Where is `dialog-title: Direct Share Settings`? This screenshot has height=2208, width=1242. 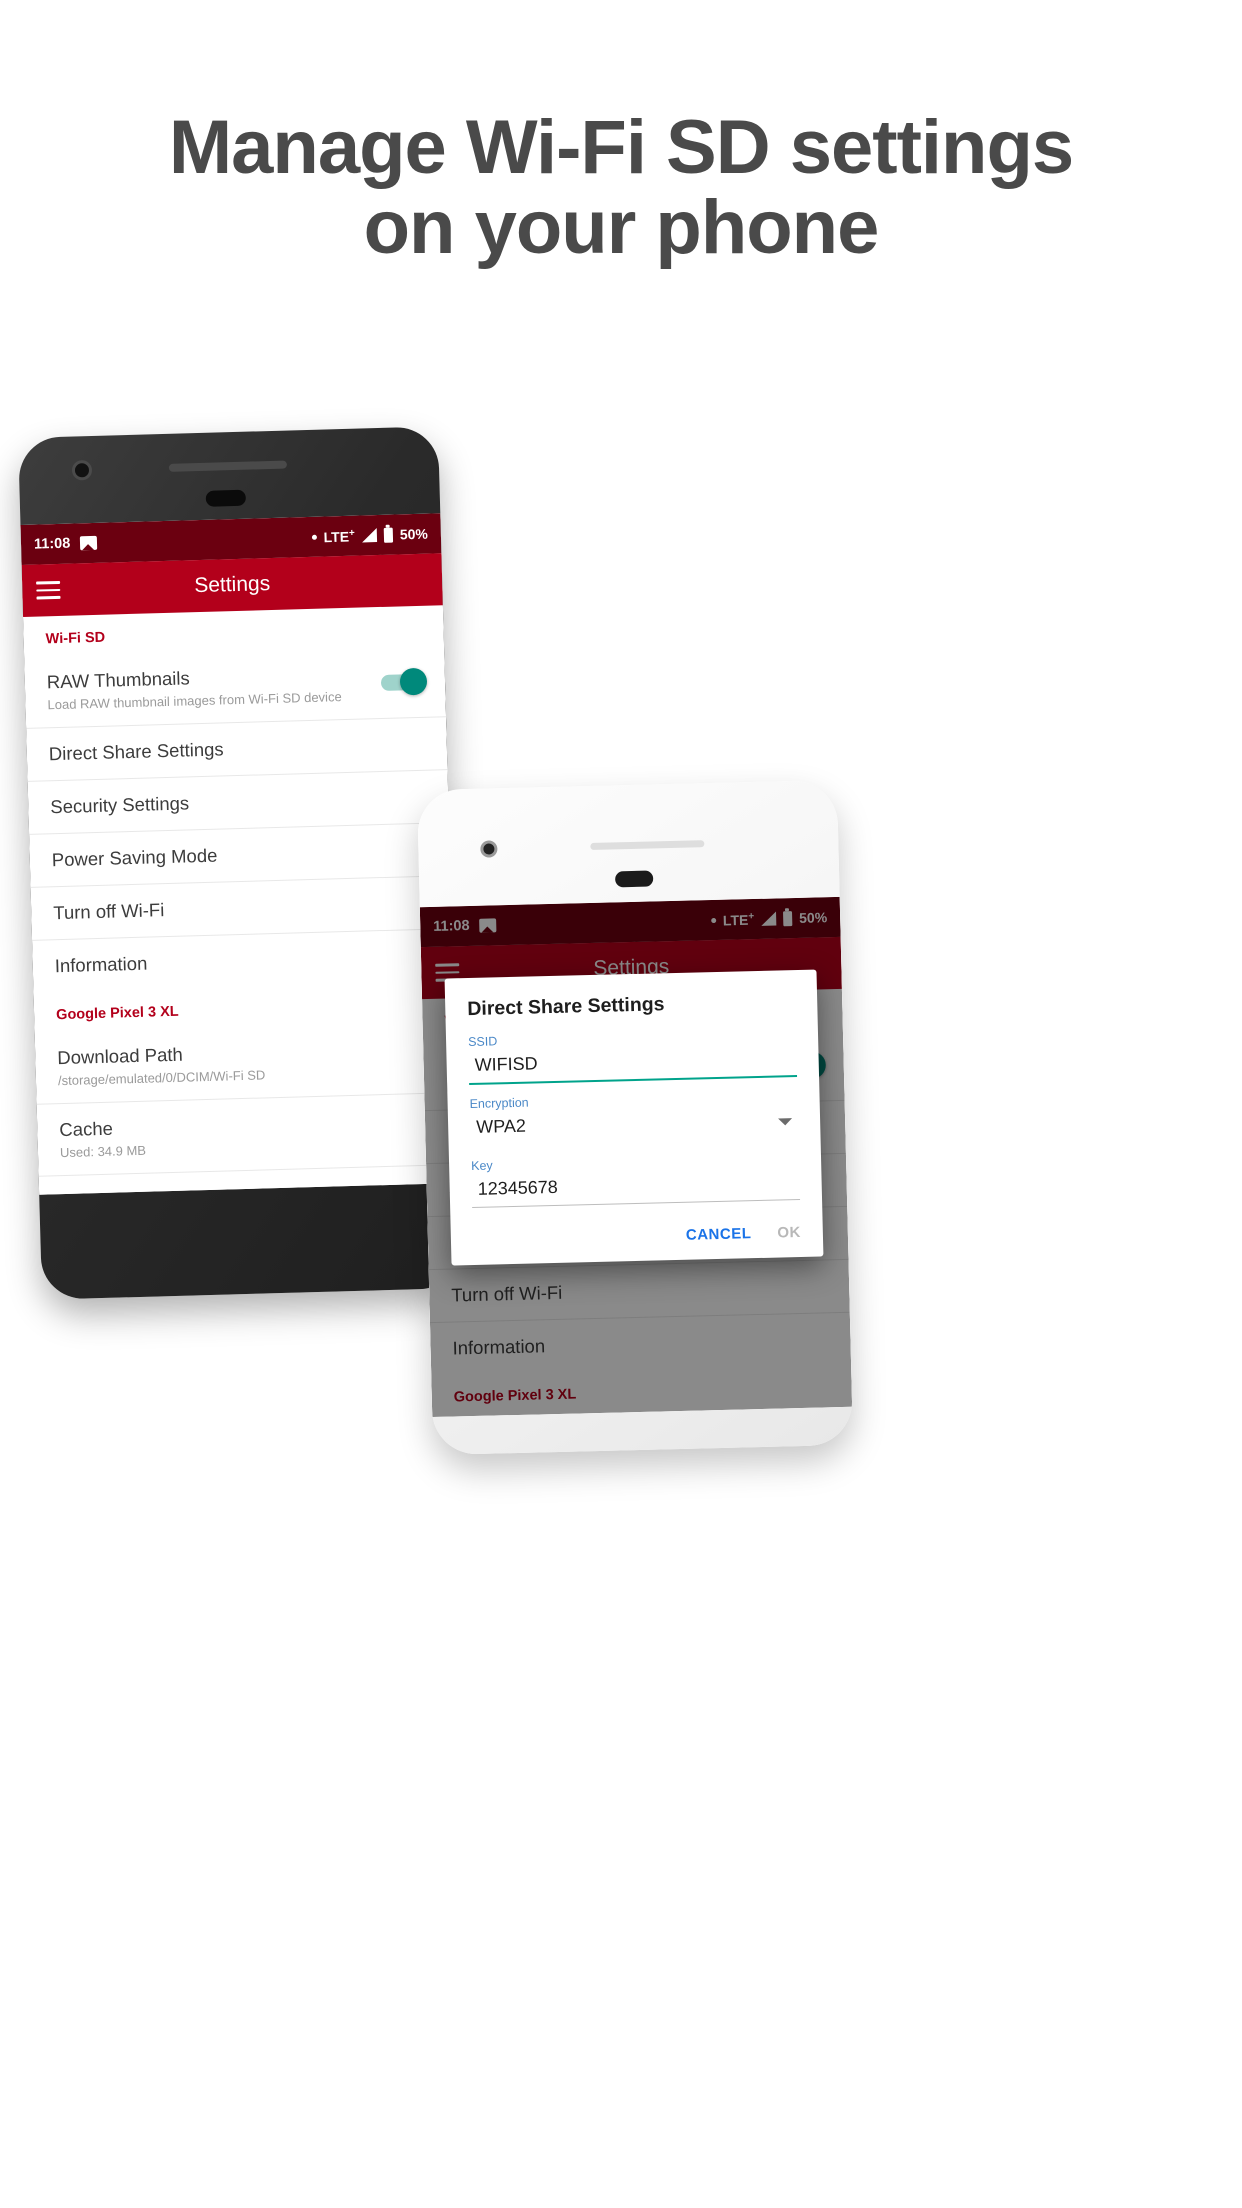
dialog-title: Direct Share Settings is located at coordinates (566, 1007).